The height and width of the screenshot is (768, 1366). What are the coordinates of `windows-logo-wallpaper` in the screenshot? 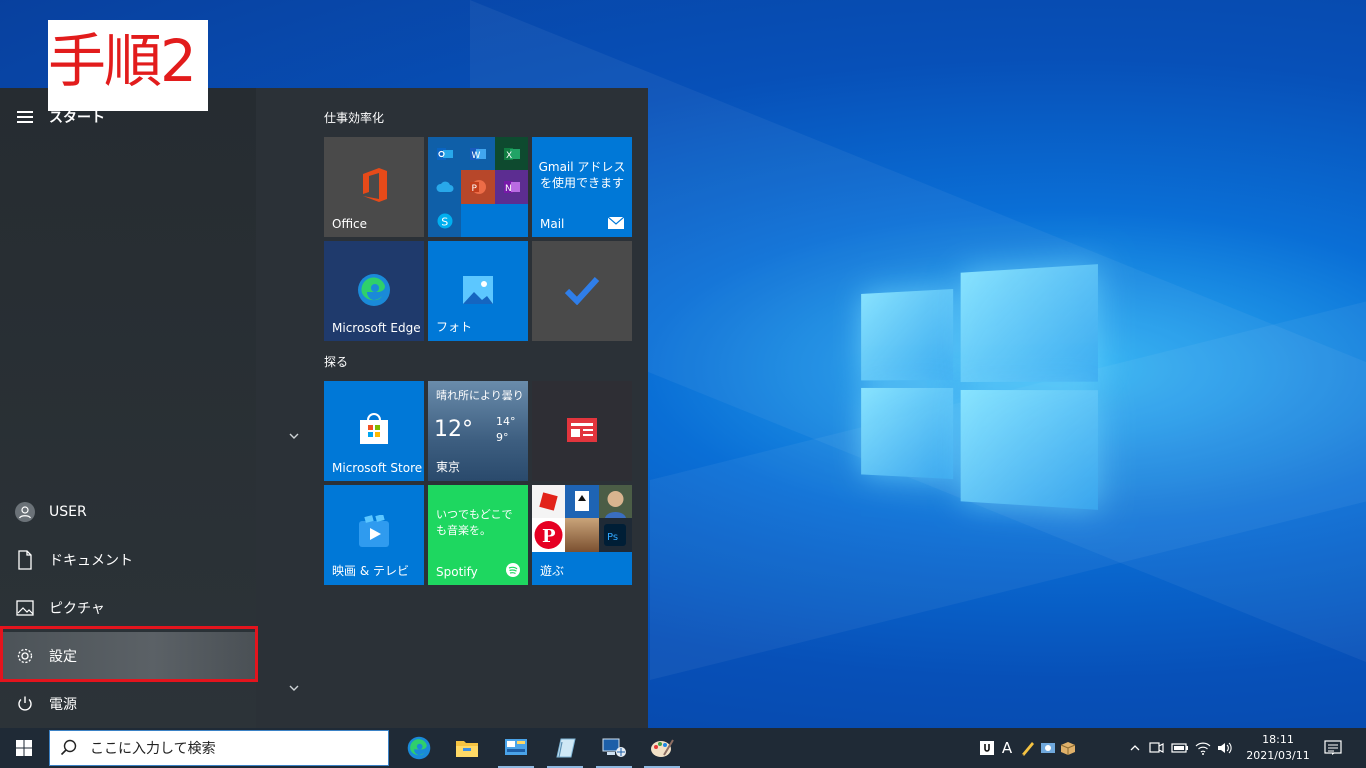 It's located at (979, 387).